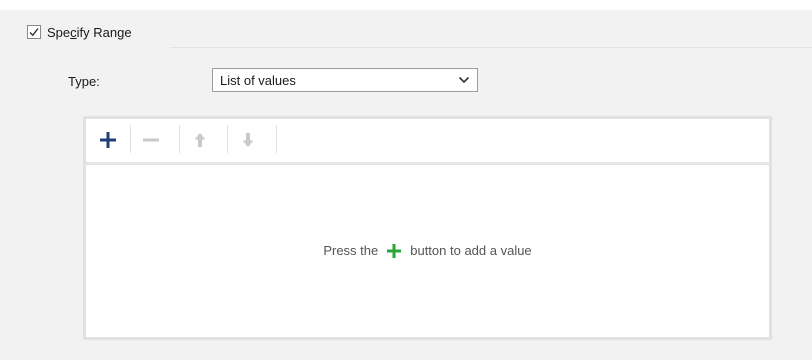 The height and width of the screenshot is (360, 812). I want to click on specify-range-label: Specify Range, so click(89, 32).